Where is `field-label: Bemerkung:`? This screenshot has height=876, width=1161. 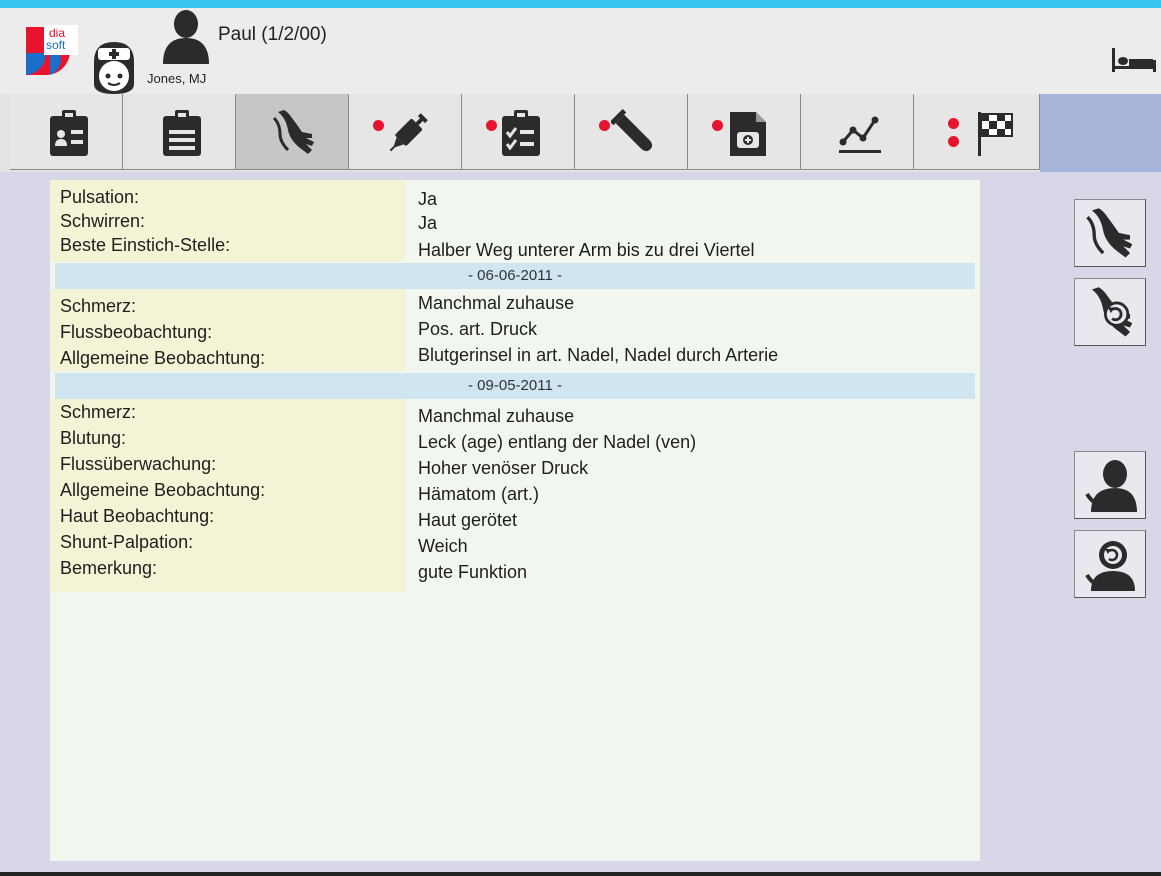 field-label: Bemerkung: is located at coordinates (109, 568).